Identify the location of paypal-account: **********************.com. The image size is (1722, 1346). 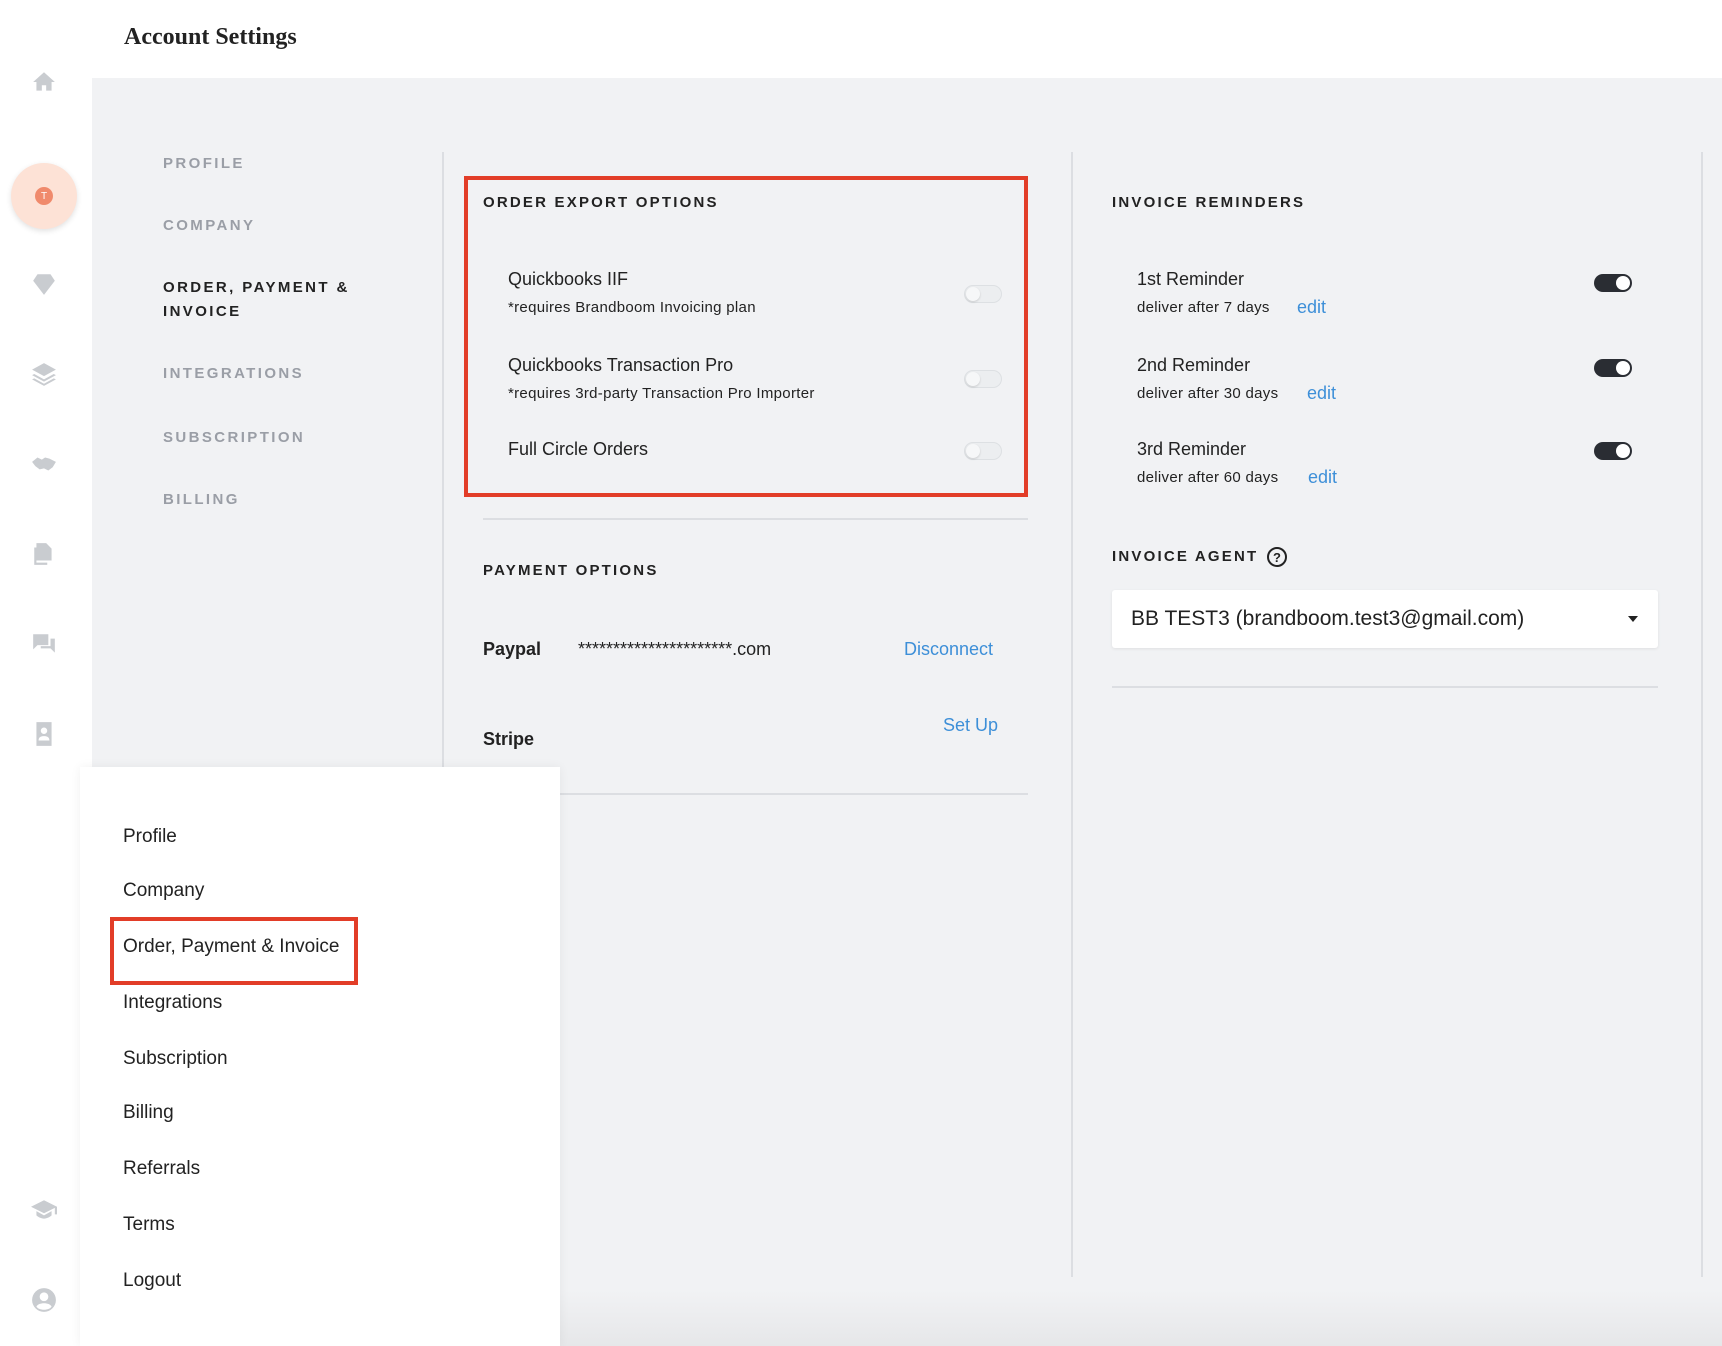
(675, 649).